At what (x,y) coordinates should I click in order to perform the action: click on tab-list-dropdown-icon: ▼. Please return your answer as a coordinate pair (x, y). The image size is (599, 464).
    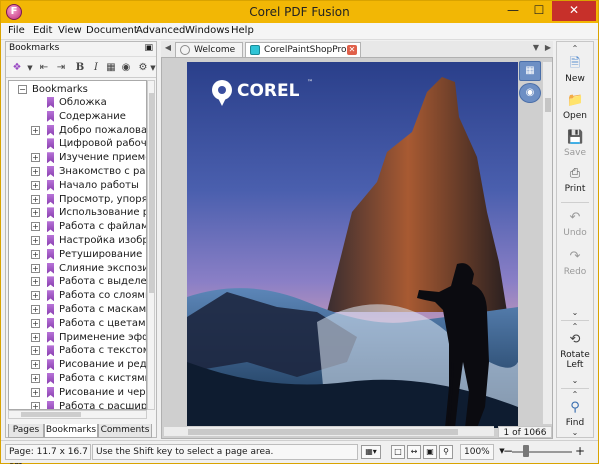
    Looking at the image, I should click on (536, 47).